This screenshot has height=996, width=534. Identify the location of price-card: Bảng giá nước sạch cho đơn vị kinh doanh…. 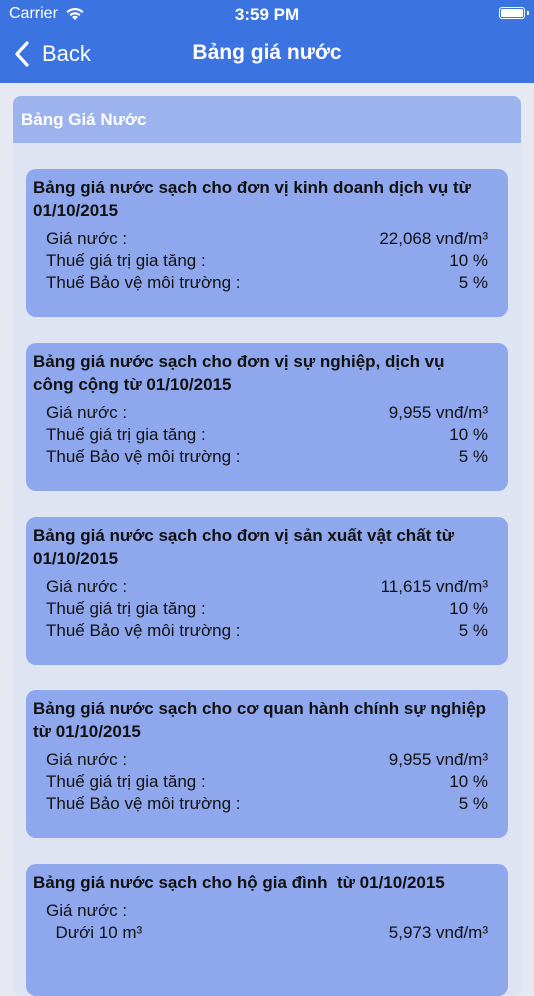
(267, 243).